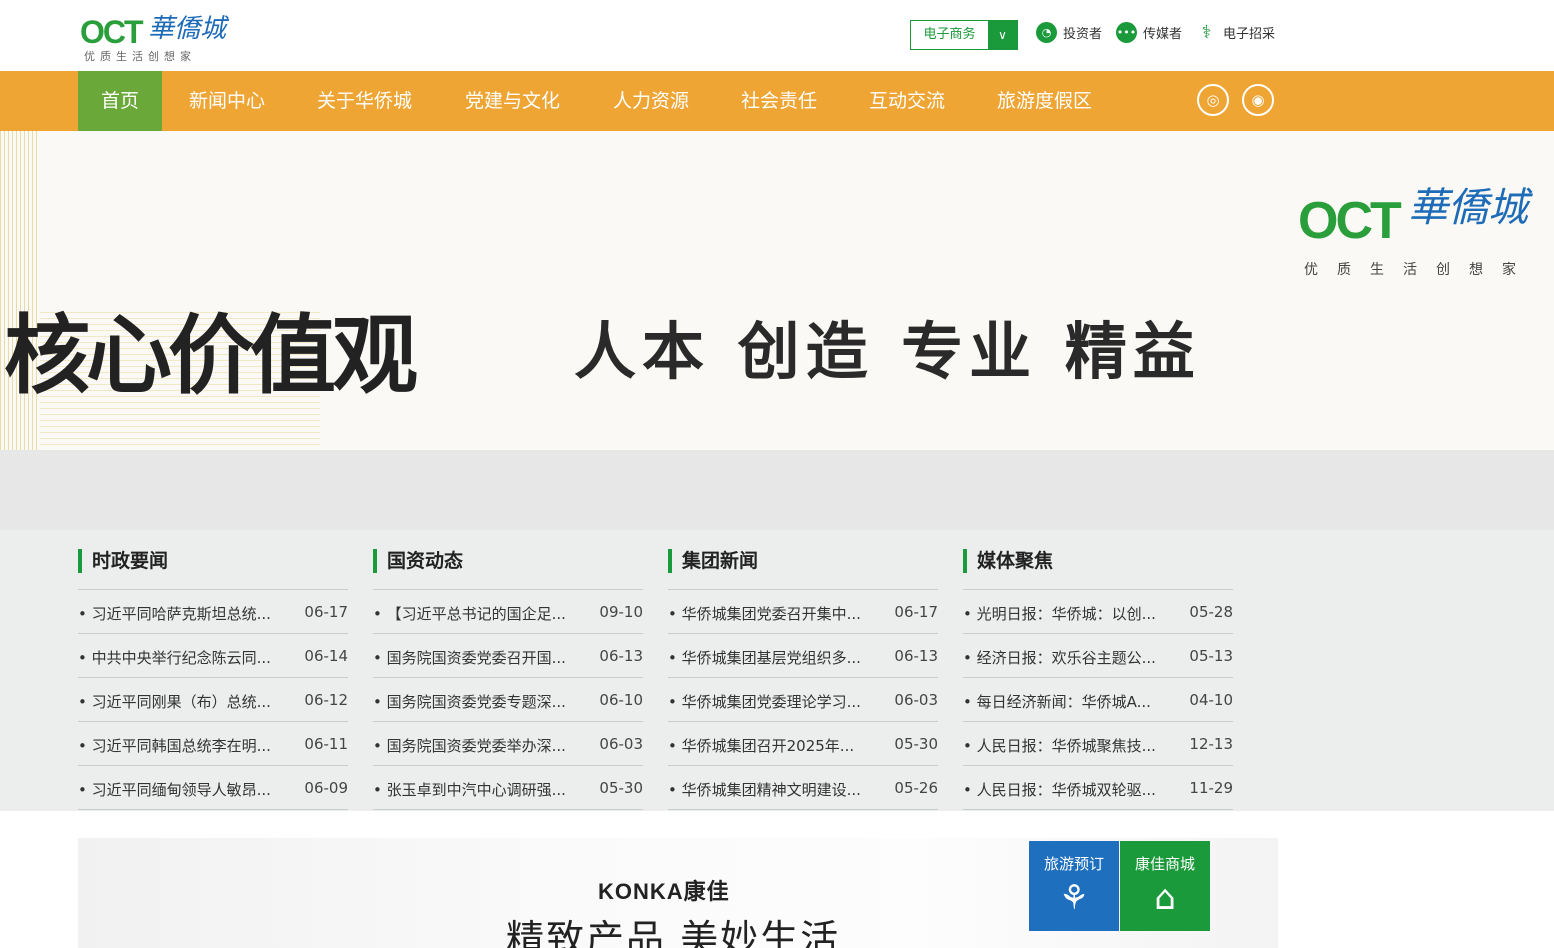  Describe the element at coordinates (621, 744) in the screenshot. I see `news-date: 06-03` at that location.